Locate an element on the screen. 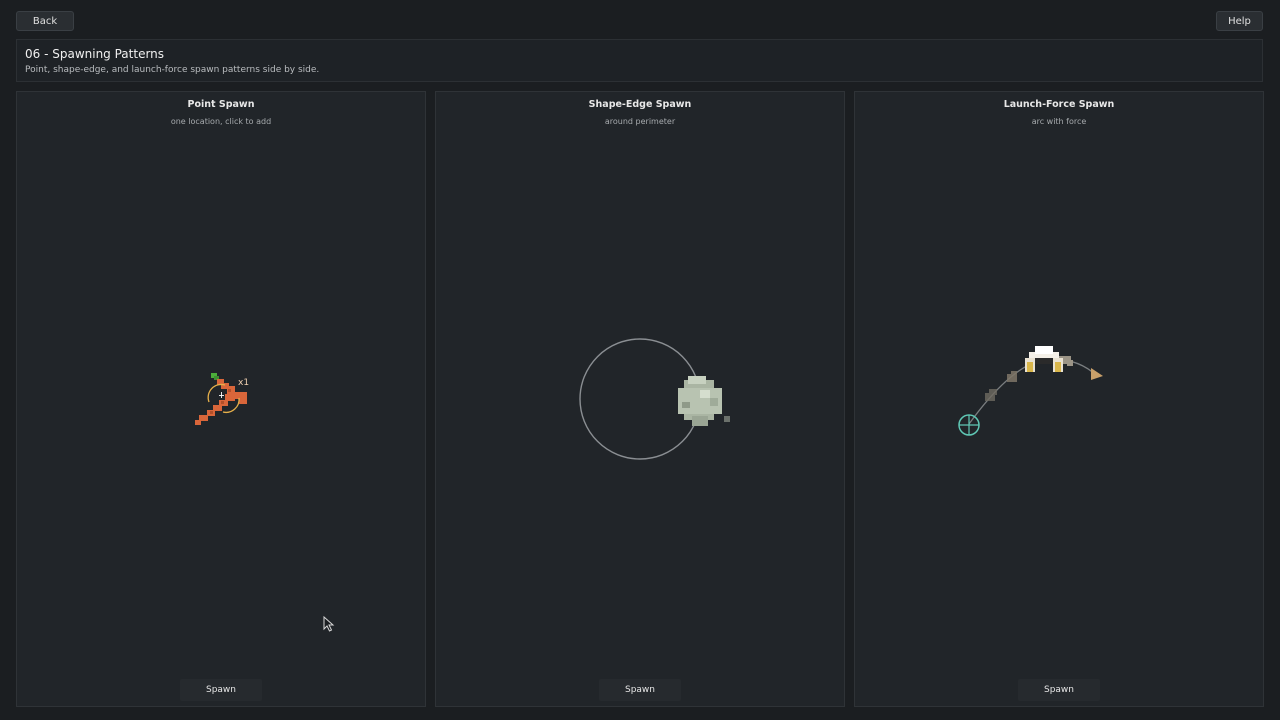  panel-title: Shape-Edge Spawn is located at coordinates (640, 104).